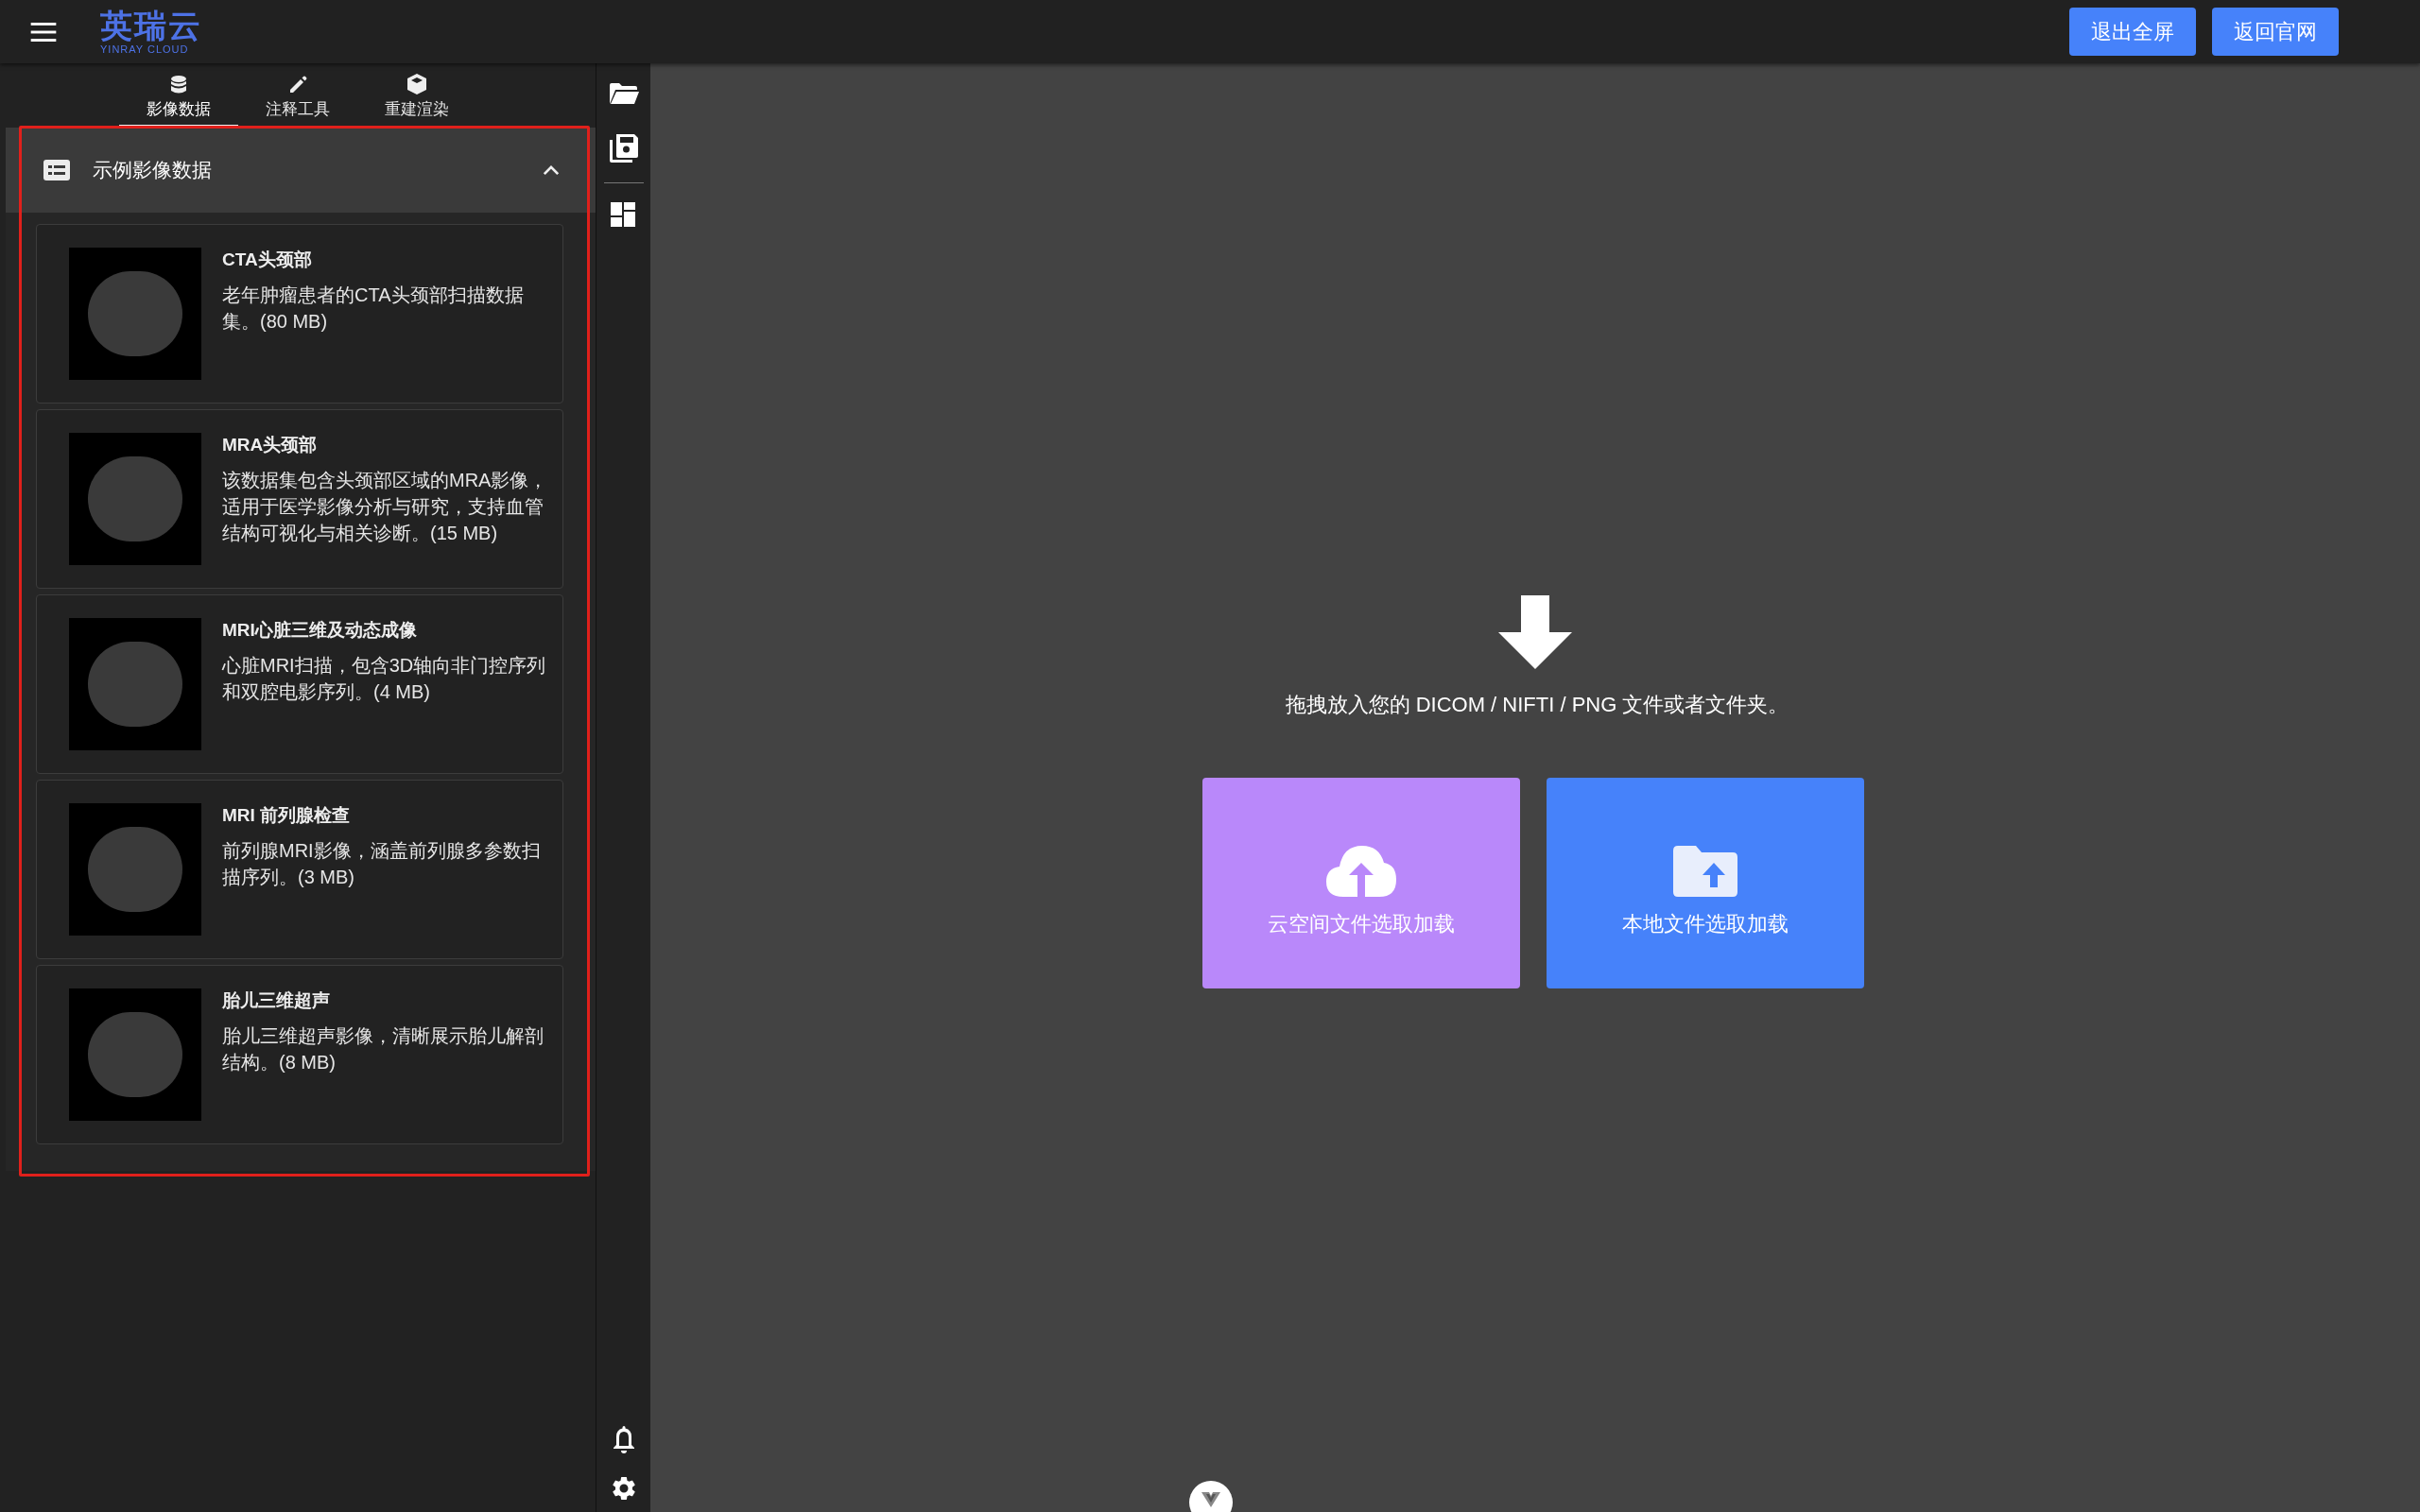 The width and height of the screenshot is (2420, 1512). I want to click on dataset-title: CTA头颈部, so click(267, 260).